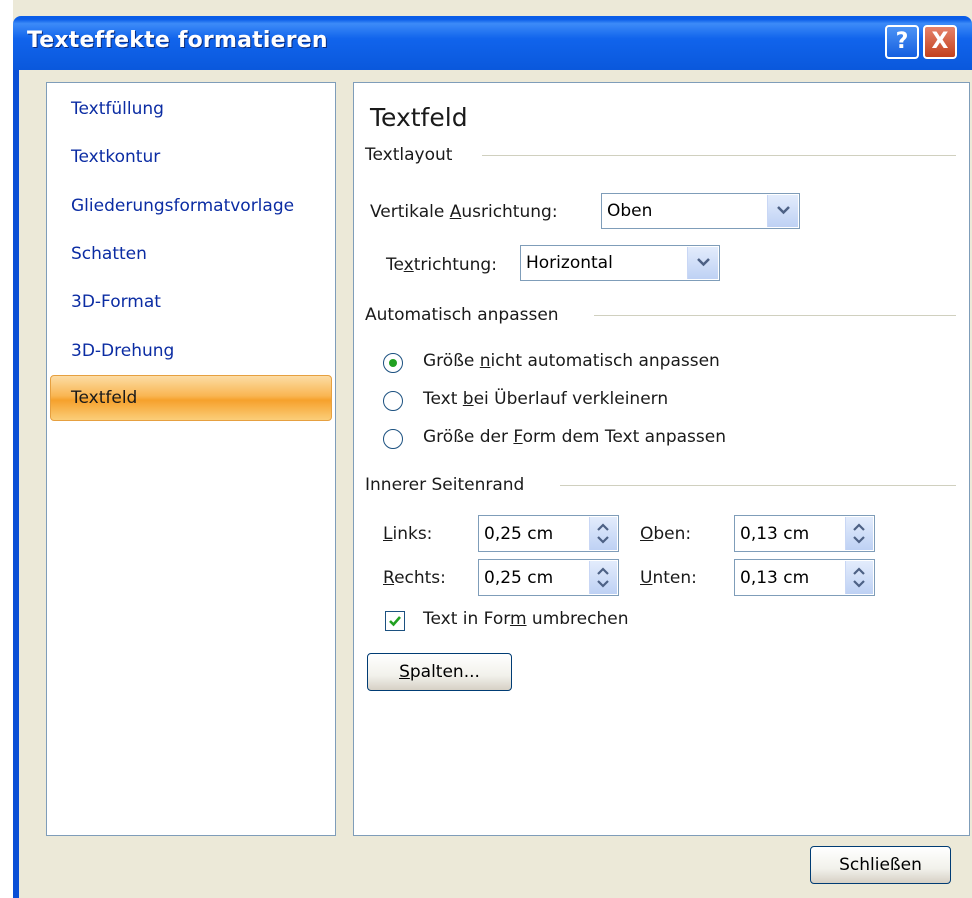 The height and width of the screenshot is (898, 972). I want to click on wrap-text-checkbox, so click(395, 621).